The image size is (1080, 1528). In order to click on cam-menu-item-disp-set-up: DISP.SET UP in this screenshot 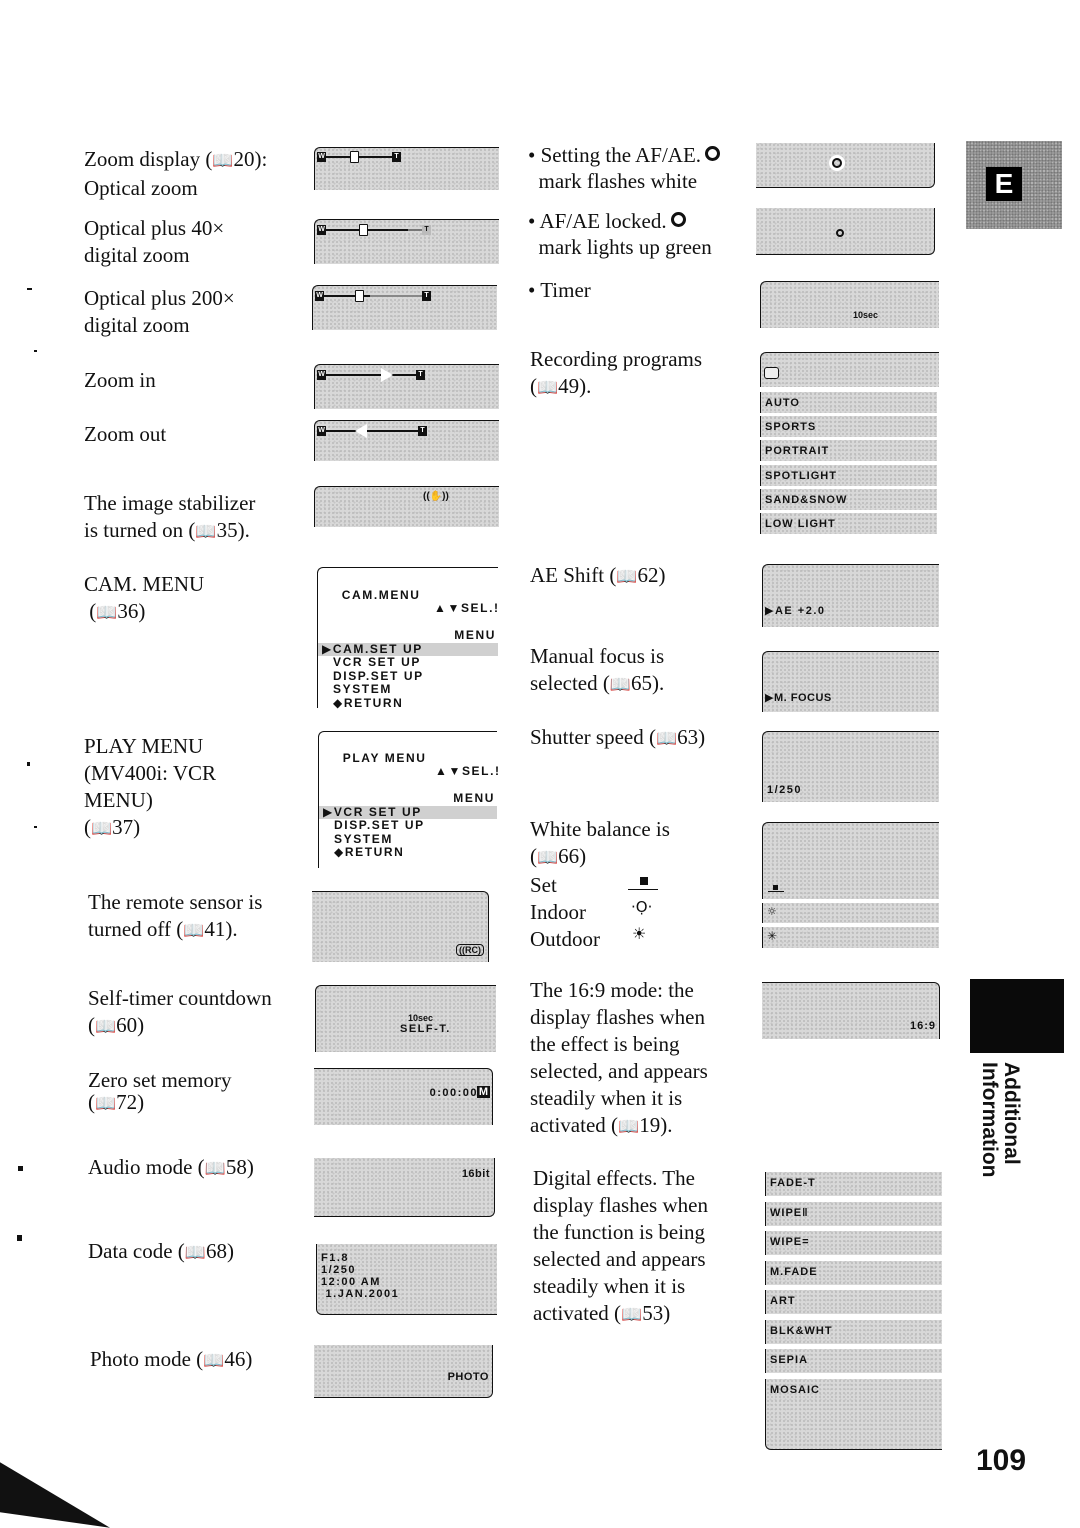, I will do `click(408, 676)`.